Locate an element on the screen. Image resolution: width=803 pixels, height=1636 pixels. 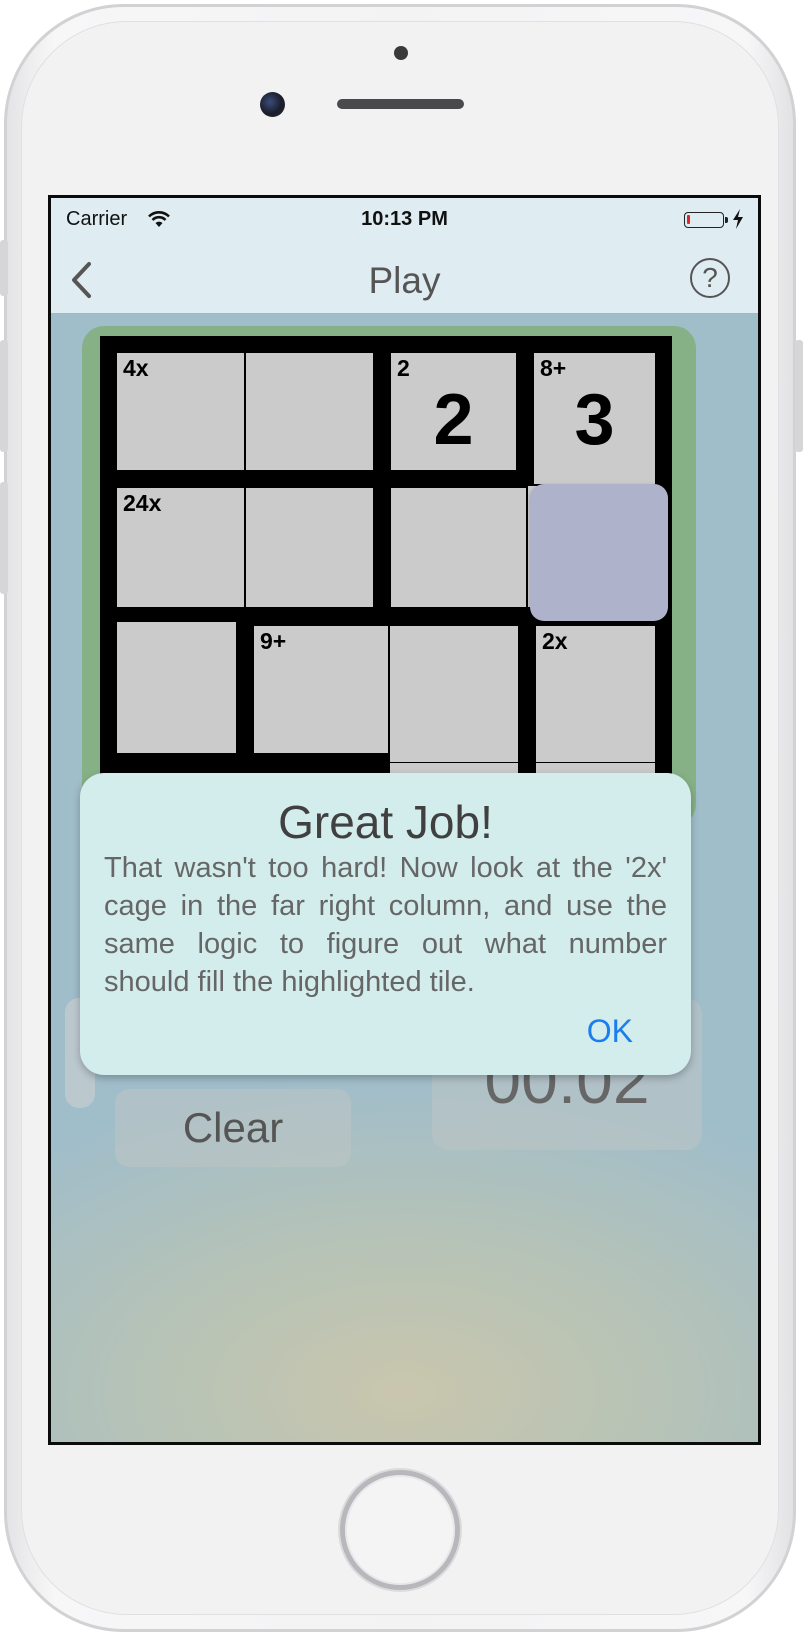
grid-cell: 8+ 3 is located at coordinates (594, 418).